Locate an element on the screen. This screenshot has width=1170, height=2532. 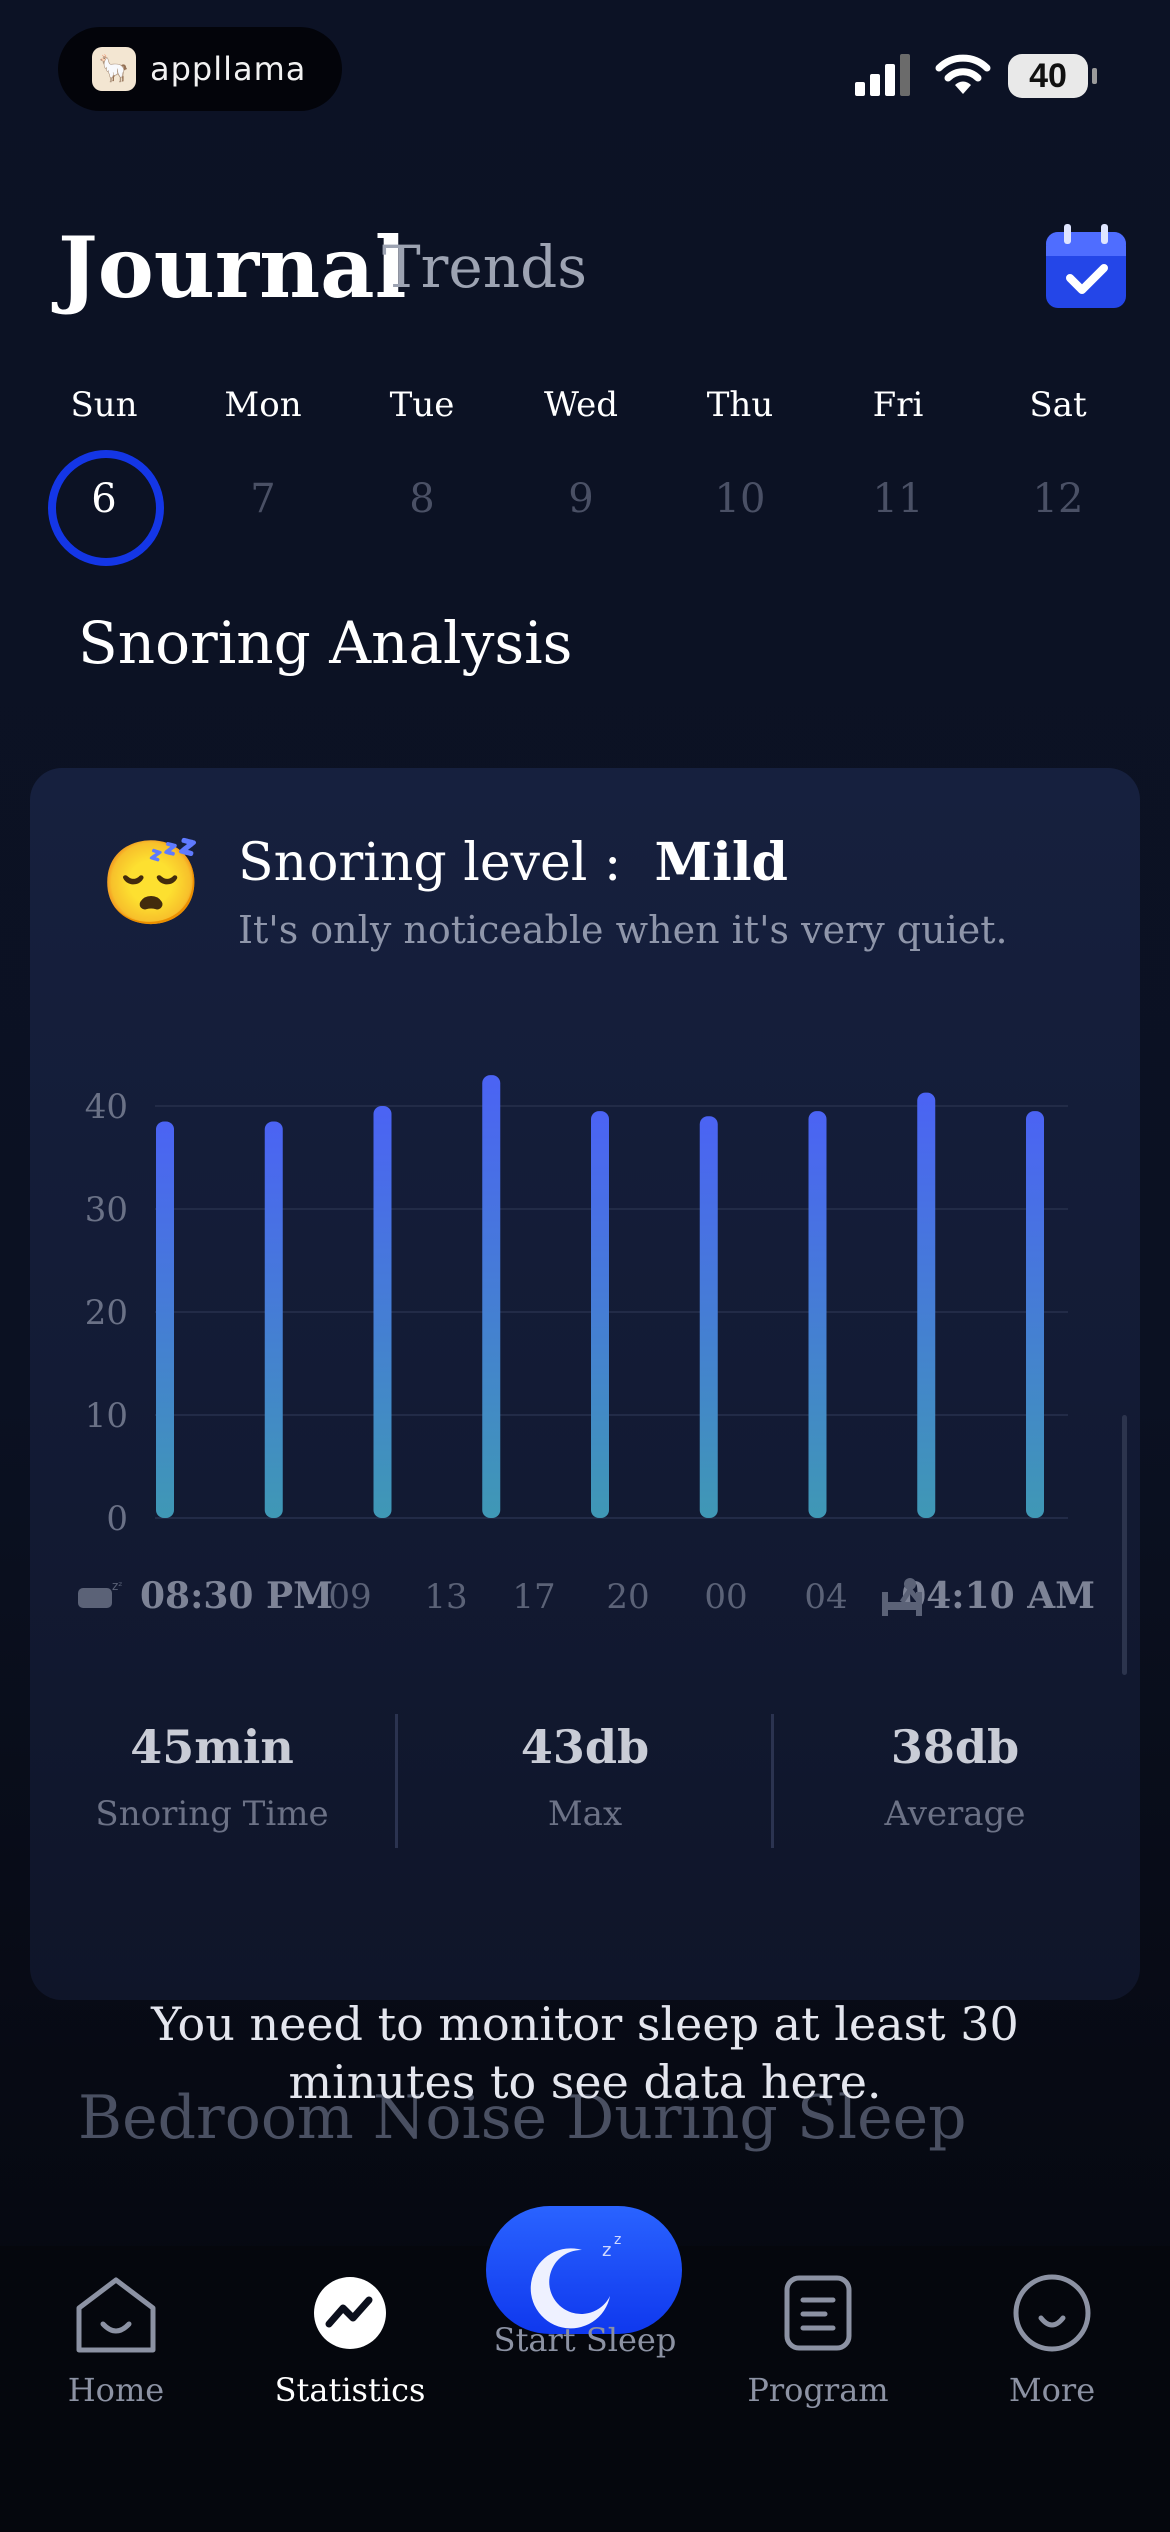
x-tick-label: 00 is located at coordinates (725, 1597).